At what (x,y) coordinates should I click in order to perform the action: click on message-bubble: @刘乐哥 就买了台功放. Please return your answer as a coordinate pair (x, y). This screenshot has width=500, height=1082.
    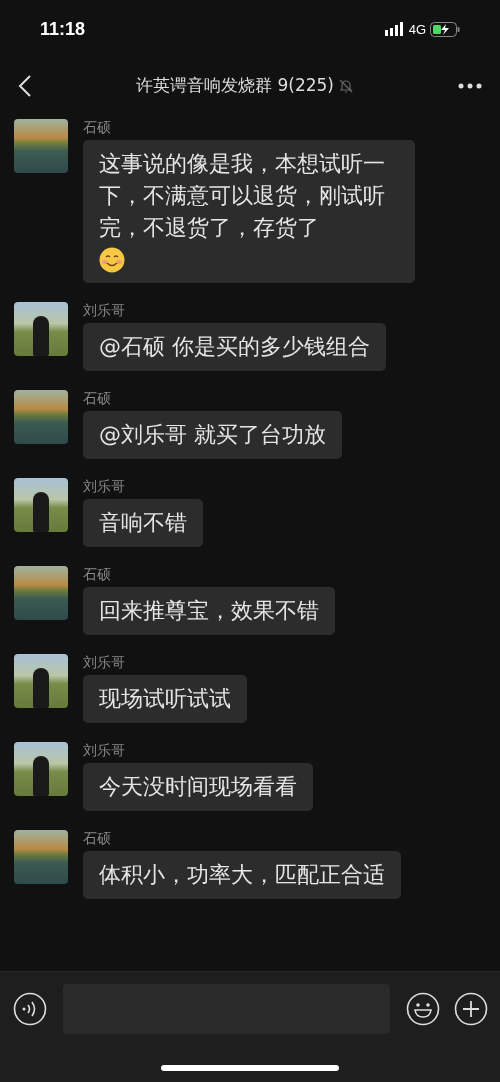
    Looking at the image, I should click on (212, 435).